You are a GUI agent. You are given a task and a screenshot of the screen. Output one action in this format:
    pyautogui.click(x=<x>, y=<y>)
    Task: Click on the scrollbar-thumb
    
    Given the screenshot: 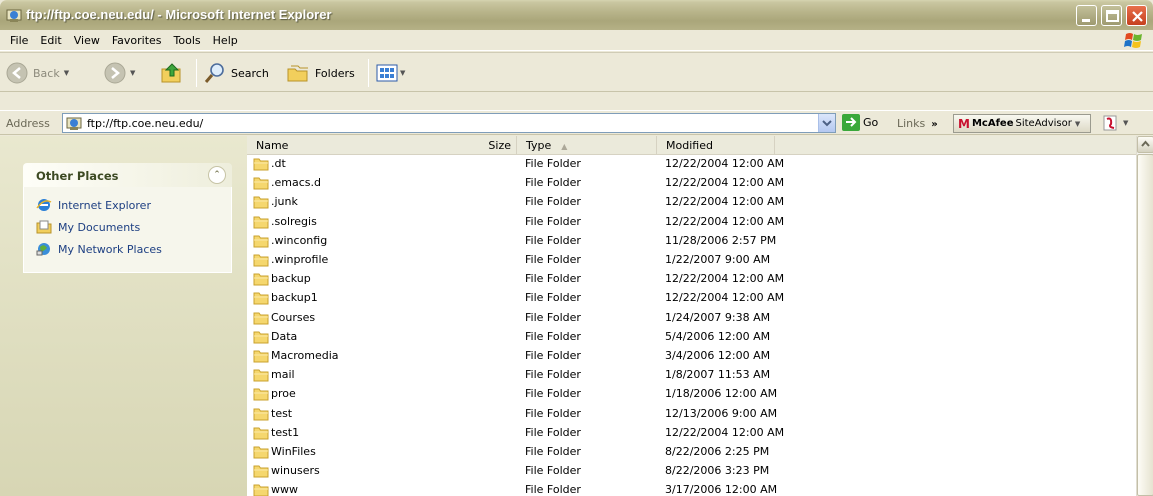 What is the action you would take?
    pyautogui.click(x=1145, y=325)
    